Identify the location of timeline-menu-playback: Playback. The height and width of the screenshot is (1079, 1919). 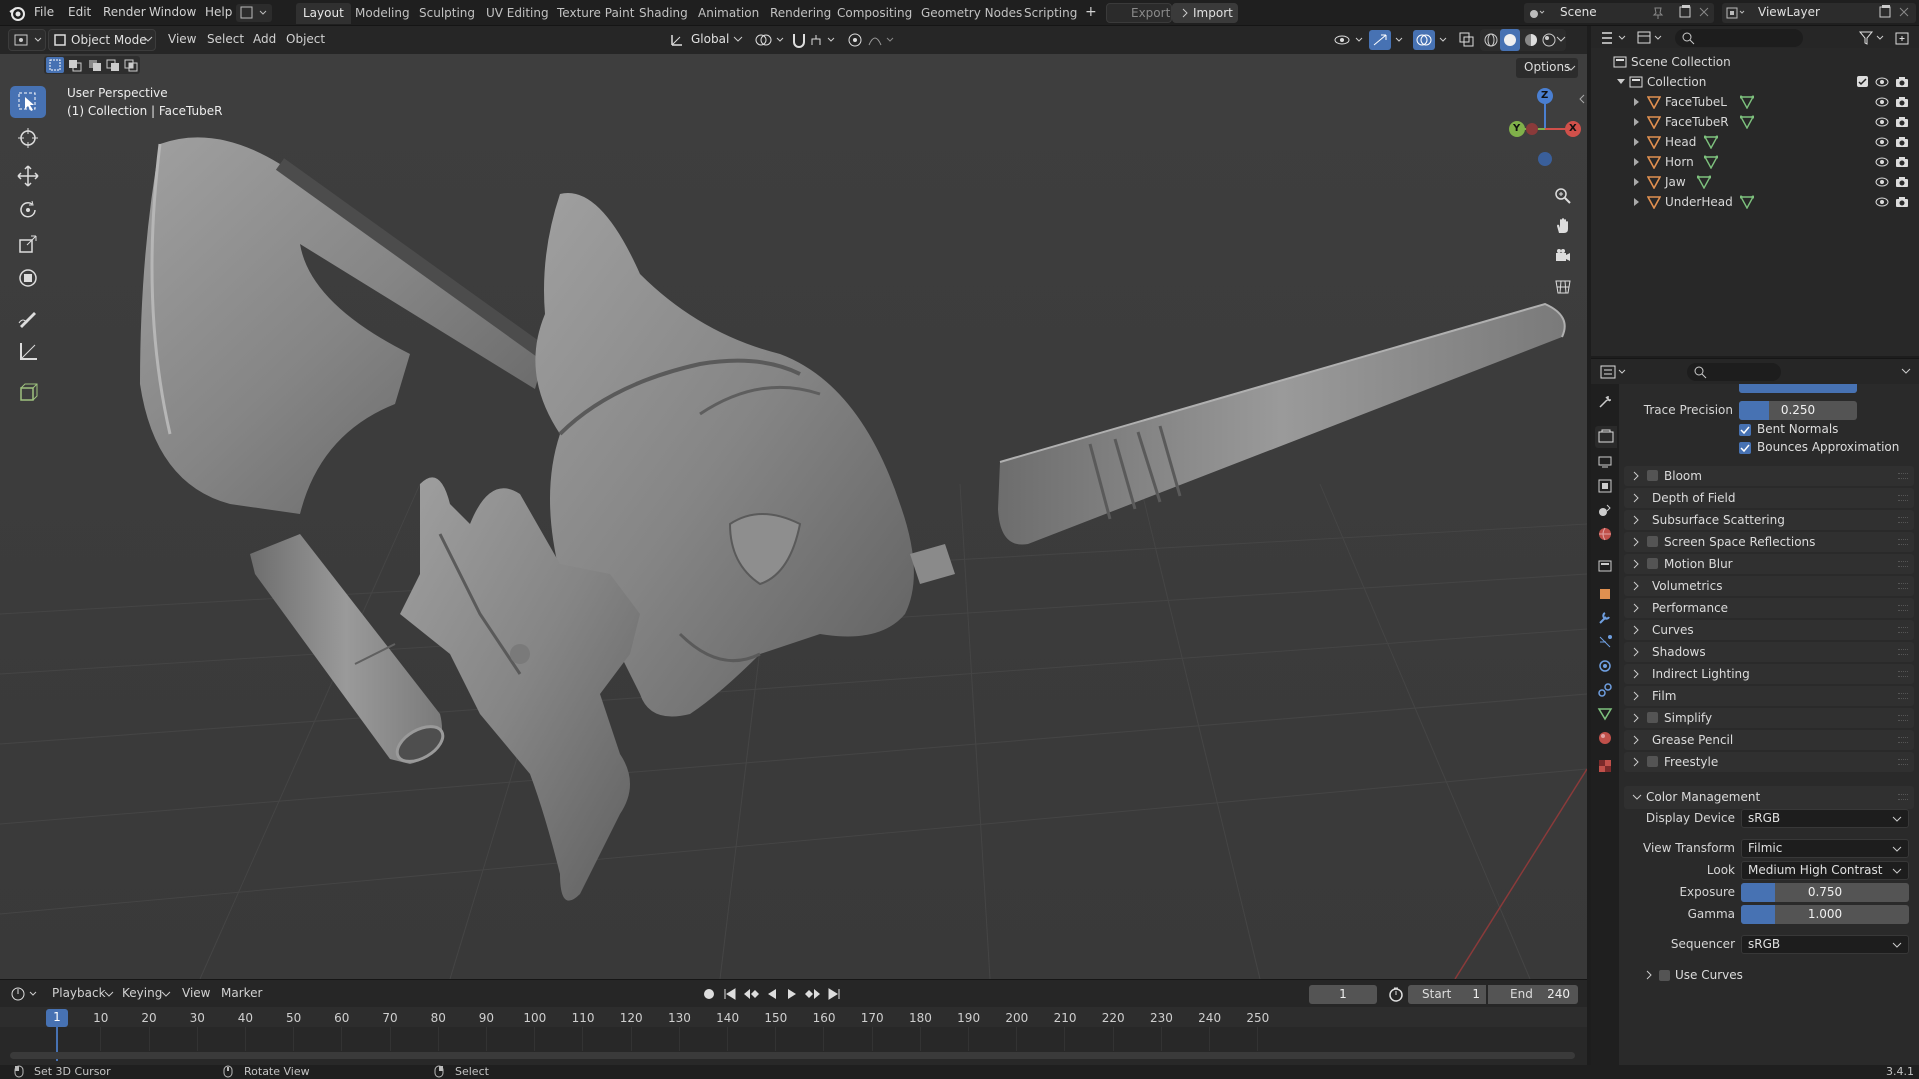
(79, 993).